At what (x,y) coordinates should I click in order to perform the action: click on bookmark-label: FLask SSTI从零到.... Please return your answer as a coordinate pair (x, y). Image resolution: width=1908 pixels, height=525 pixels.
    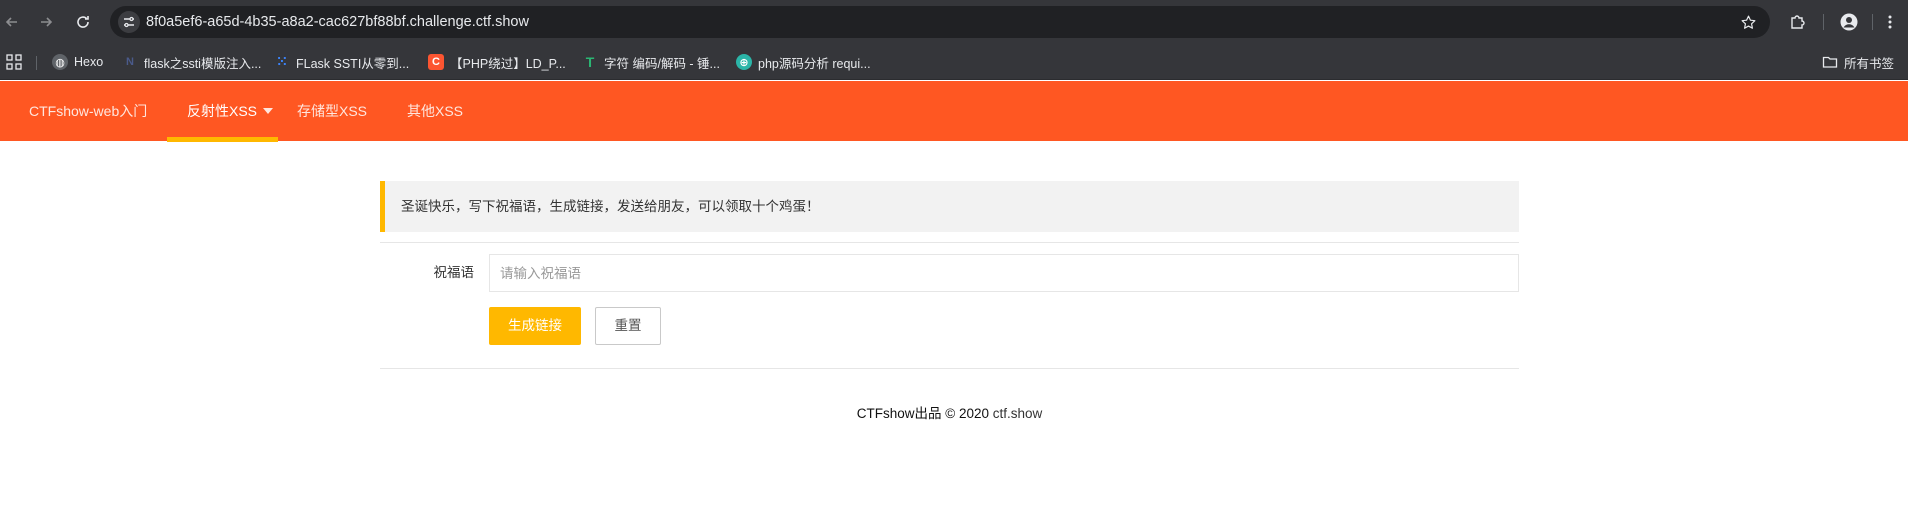
    Looking at the image, I should click on (353, 63).